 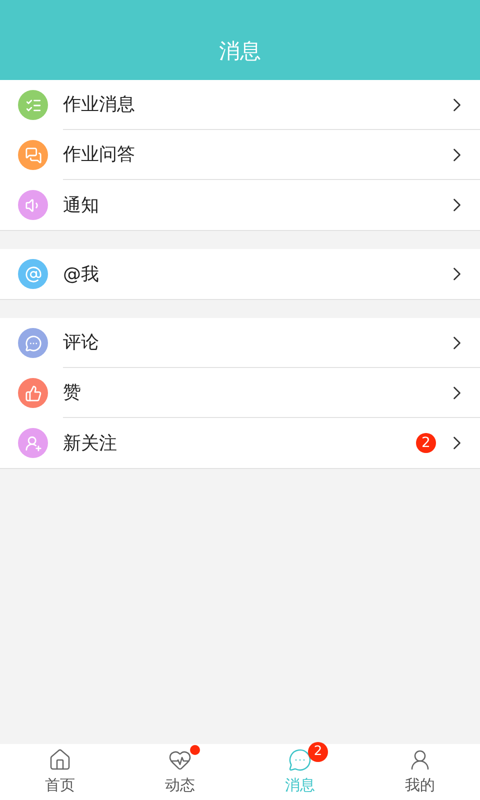 I want to click on tab-item: 首页, so click(x=60, y=772).